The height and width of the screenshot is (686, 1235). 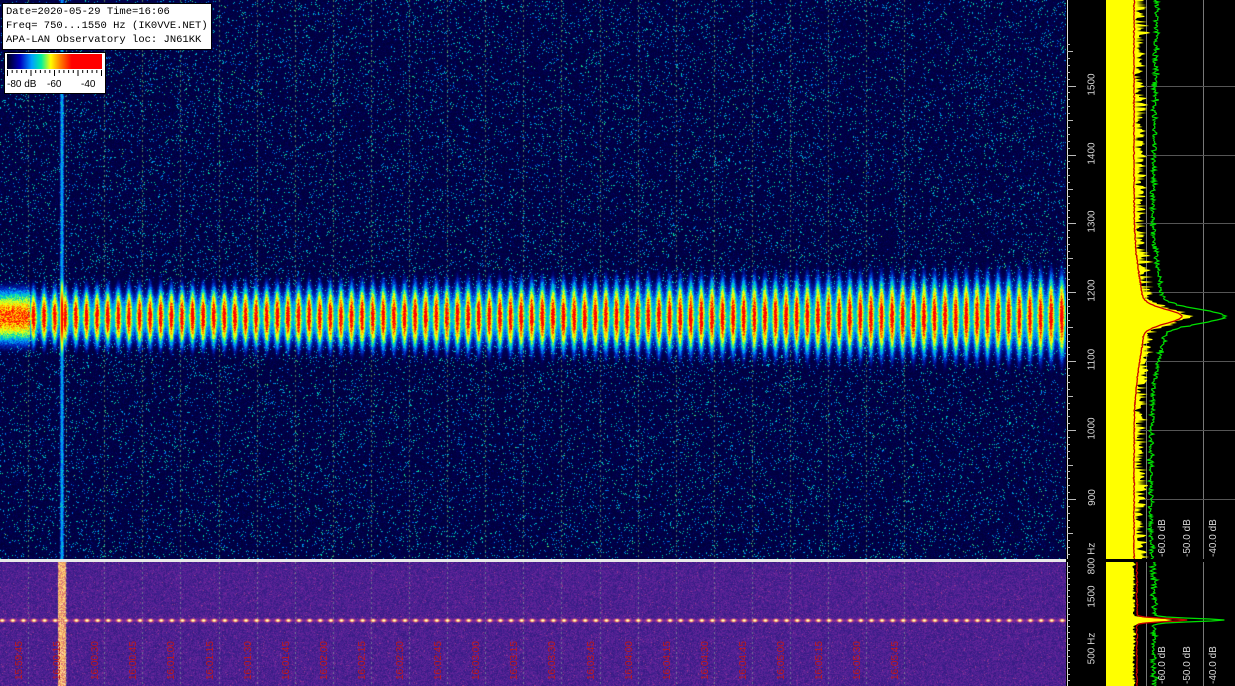 What do you see at coordinates (1092, 222) in the screenshot?
I see `frequency-label: 1300` at bounding box center [1092, 222].